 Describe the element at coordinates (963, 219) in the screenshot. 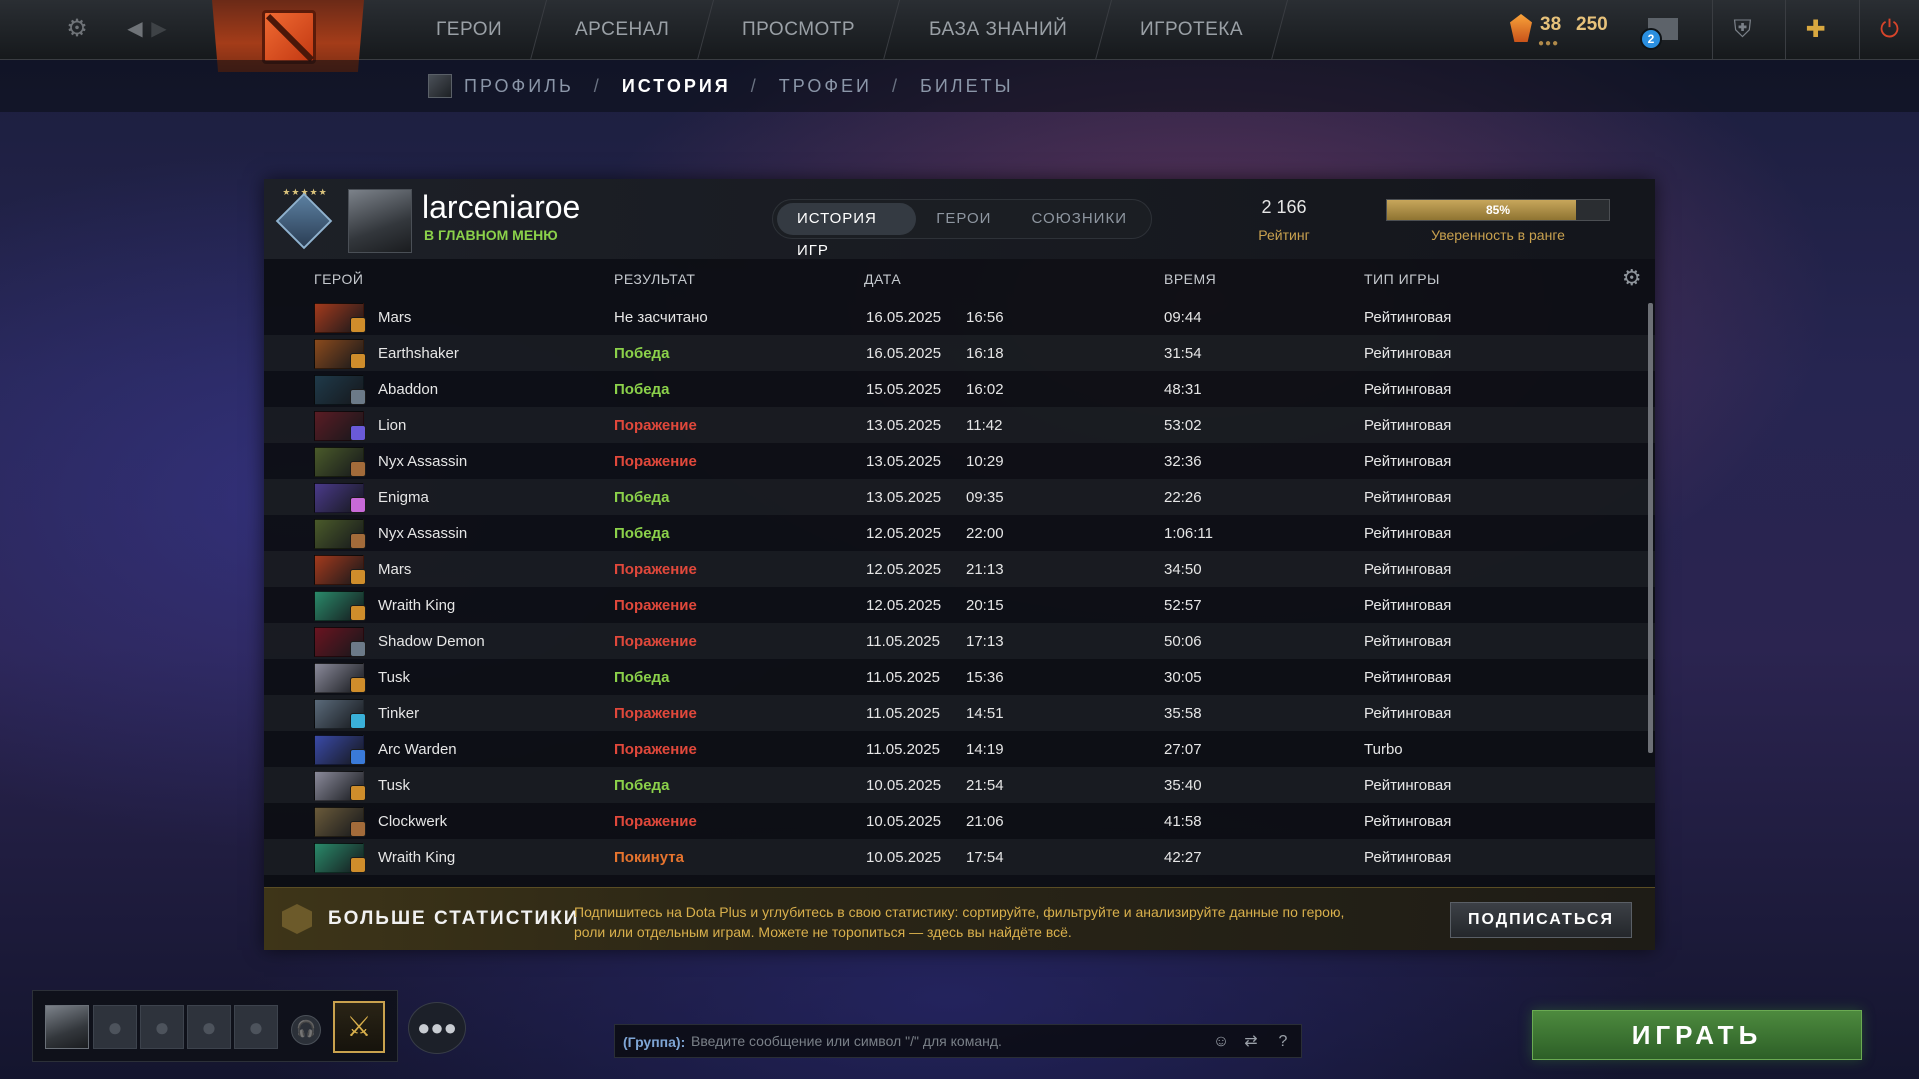

I see `tab-heroes: ГЕРОИ` at that location.